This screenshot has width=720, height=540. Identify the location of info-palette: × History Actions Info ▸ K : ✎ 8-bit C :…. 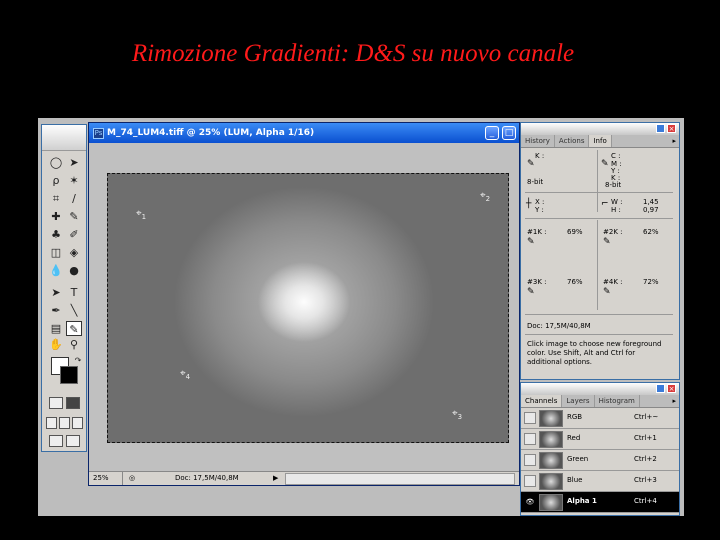
(600, 251).